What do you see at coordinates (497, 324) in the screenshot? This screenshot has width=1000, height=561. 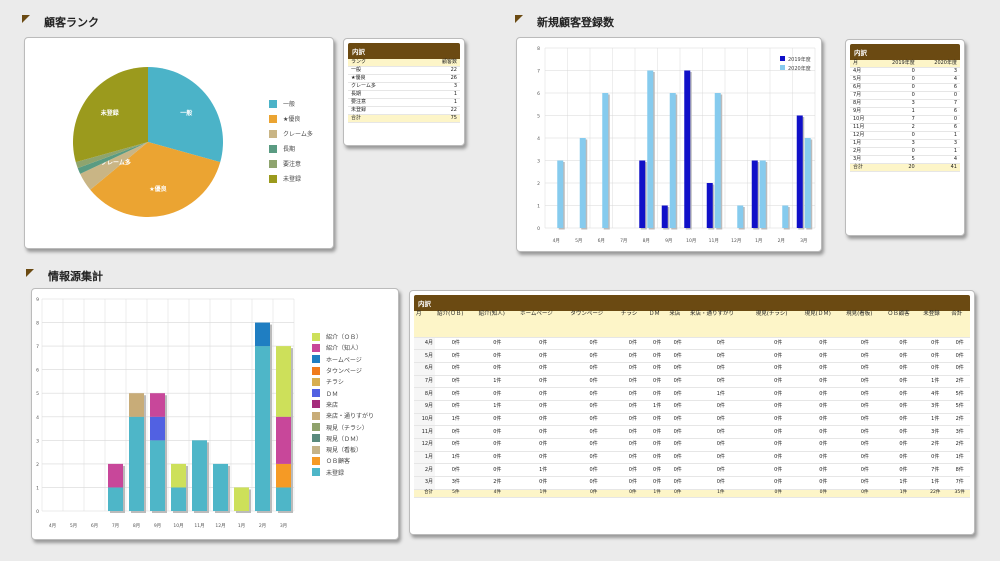 I see `table-header-row-cell: 紹介(知人)` at bounding box center [497, 324].